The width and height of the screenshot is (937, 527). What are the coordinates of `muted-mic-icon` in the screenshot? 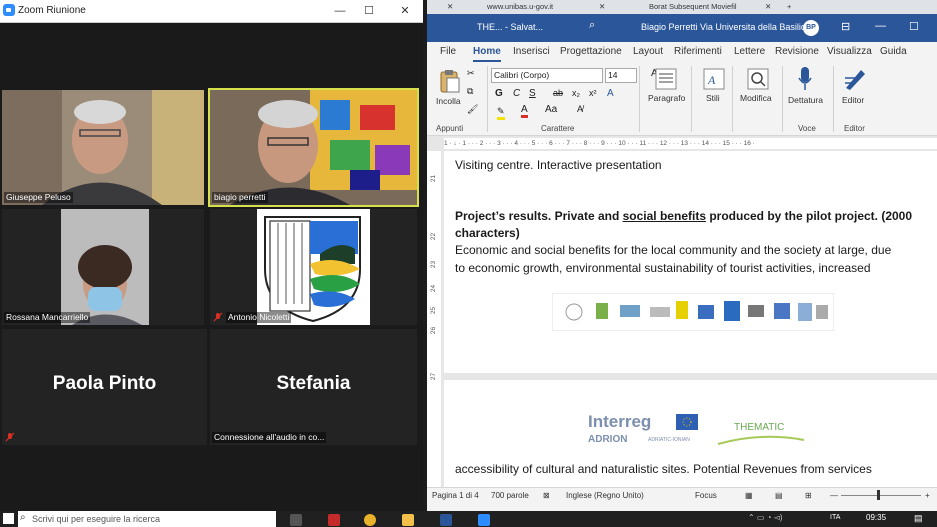 It's located at (10, 437).